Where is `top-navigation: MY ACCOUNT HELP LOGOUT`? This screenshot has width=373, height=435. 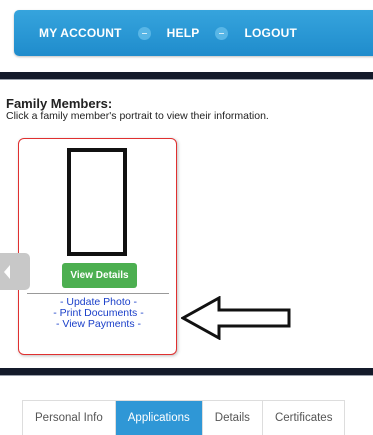
top-navigation: MY ACCOUNT HELP LOGOUT is located at coordinates (193, 33).